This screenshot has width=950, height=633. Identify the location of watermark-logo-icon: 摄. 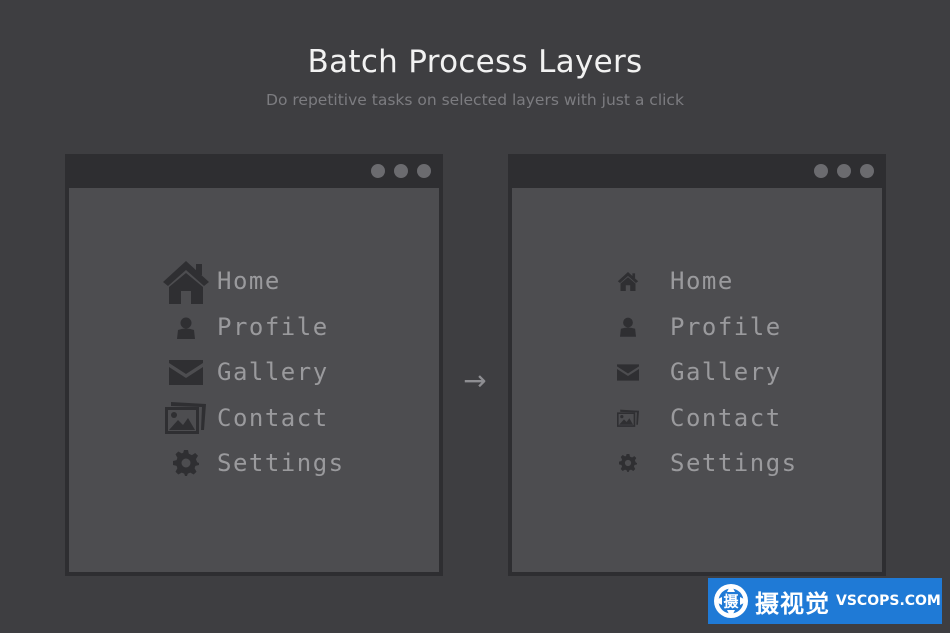
(731, 601).